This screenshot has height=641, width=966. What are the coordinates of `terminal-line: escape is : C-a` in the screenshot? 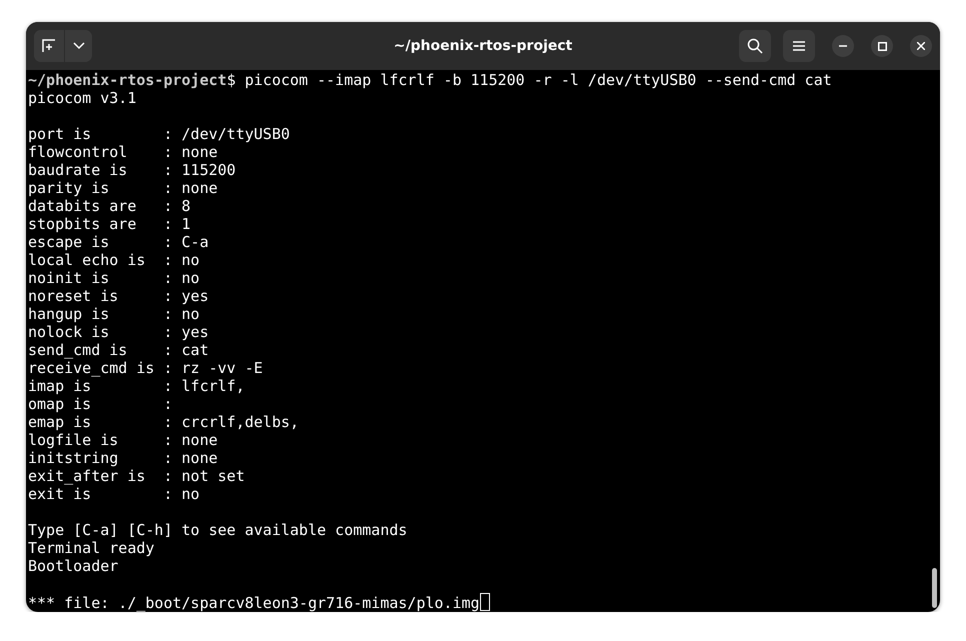 It's located at (118, 242).